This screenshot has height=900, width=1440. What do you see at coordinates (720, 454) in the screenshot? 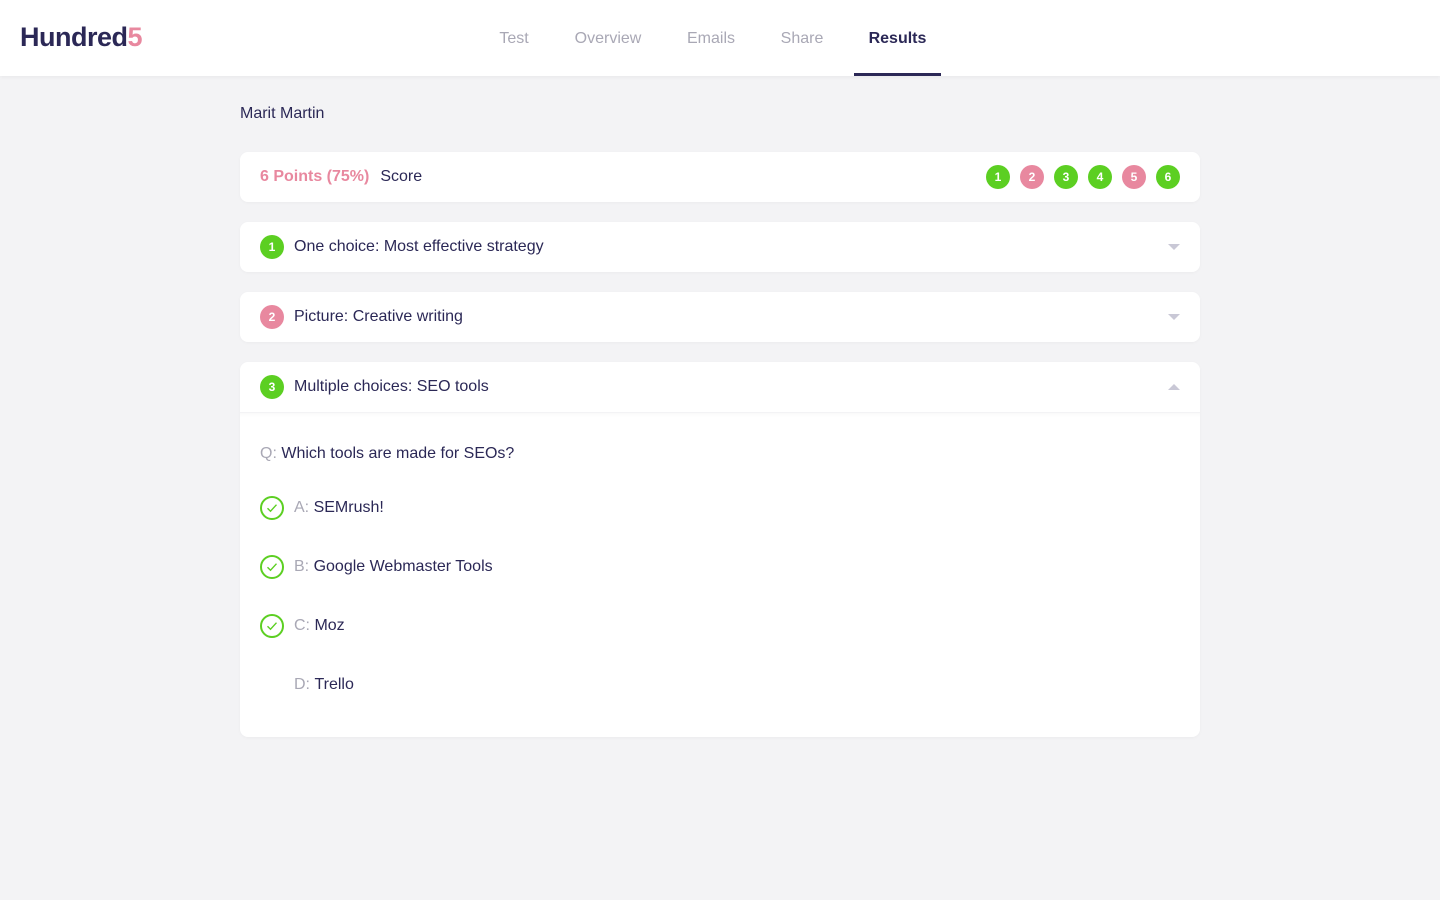
I see `question-text: Q: Which tools are made for SEOs?` at bounding box center [720, 454].